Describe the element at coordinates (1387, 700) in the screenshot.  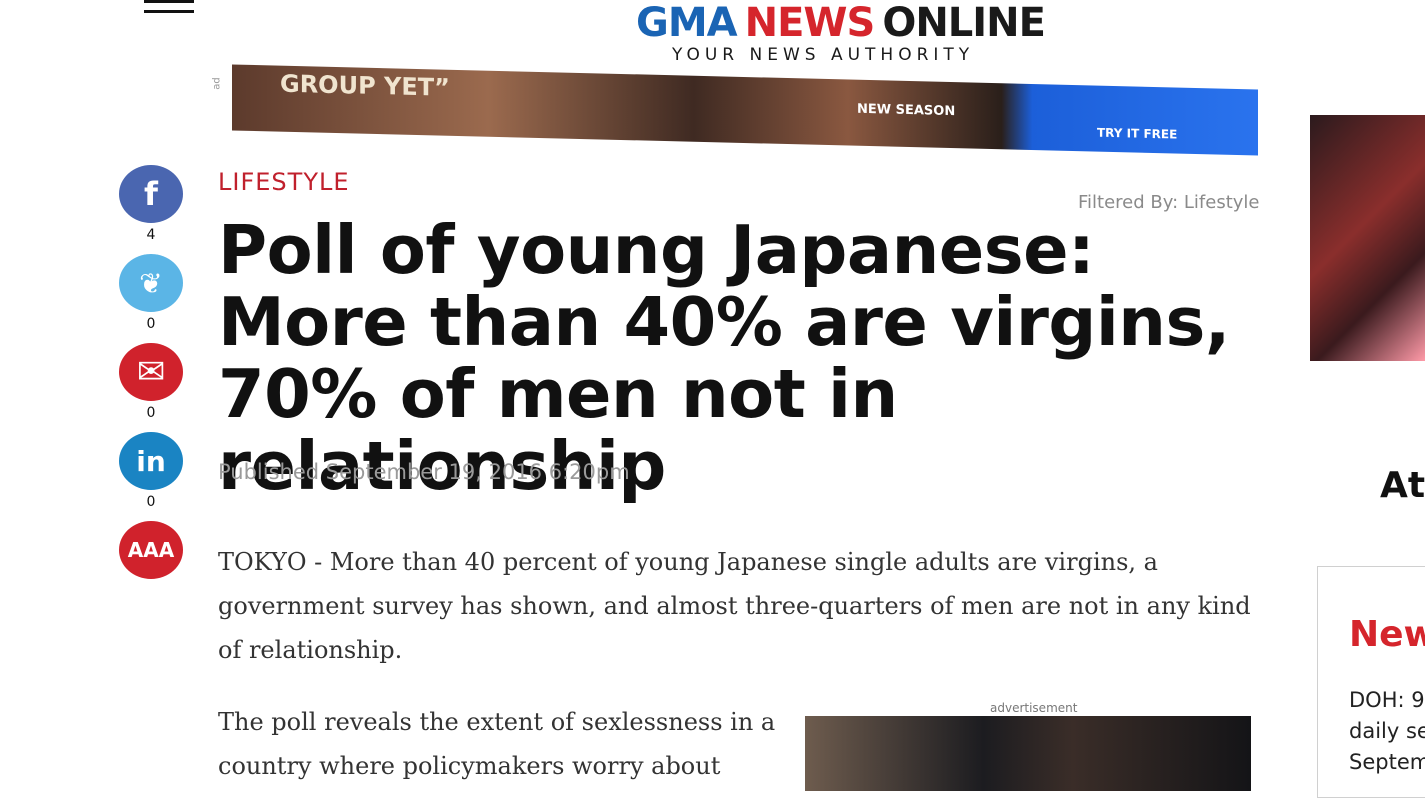
I see `sidebar-text-line: DOH: 9` at that location.